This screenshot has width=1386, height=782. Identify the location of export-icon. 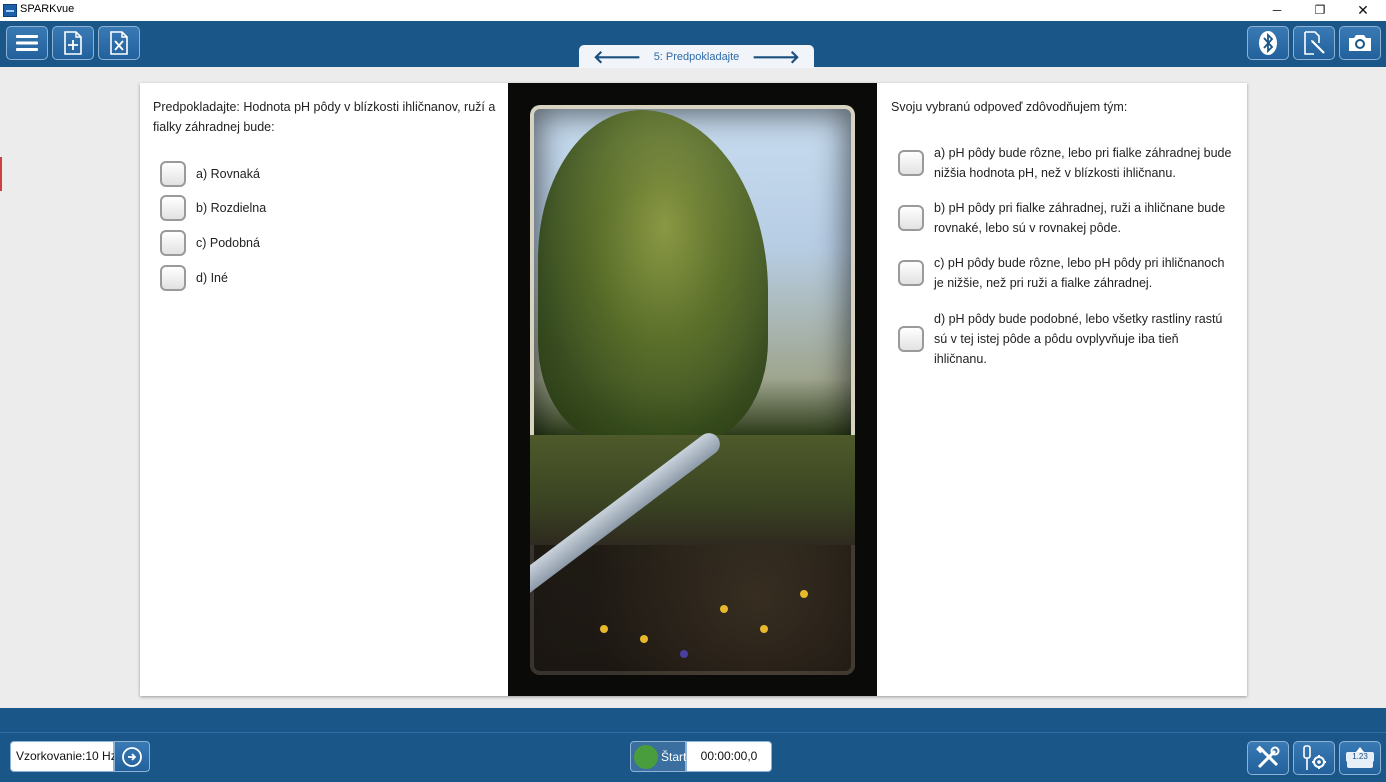
(119, 43).